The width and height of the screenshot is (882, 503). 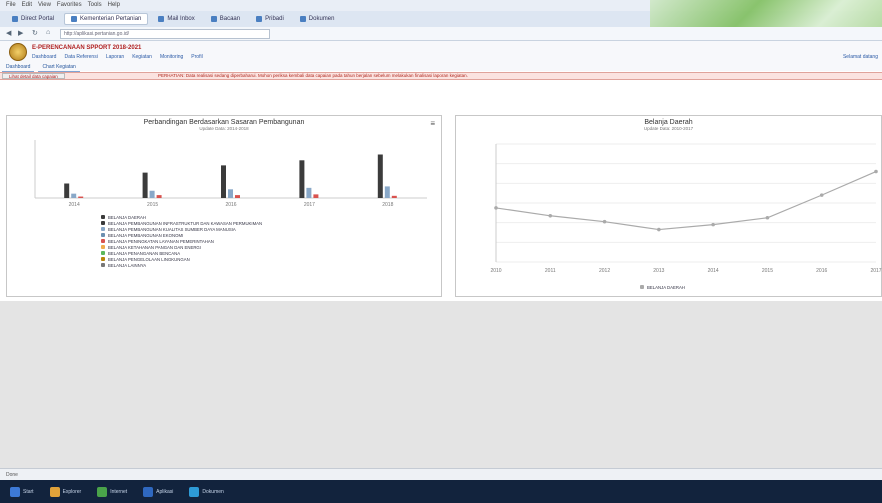 What do you see at coordinates (114, 5) in the screenshot?
I see `menu-item: Help` at bounding box center [114, 5].